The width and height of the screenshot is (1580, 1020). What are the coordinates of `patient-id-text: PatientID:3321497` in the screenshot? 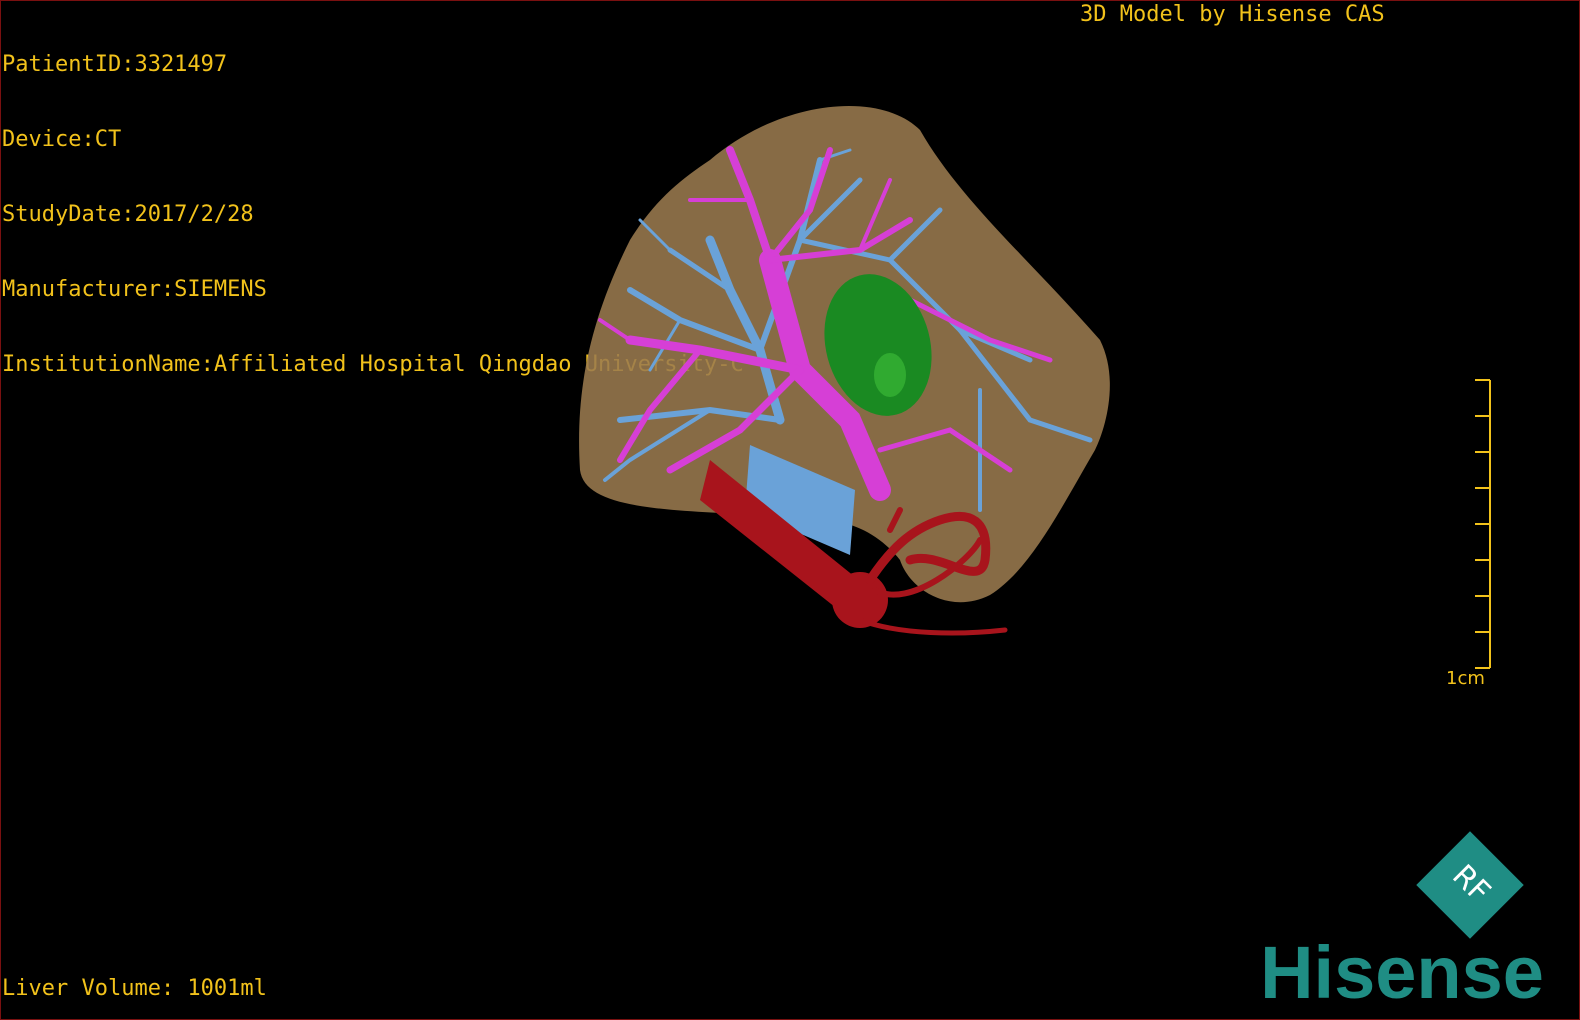 It's located at (115, 64).